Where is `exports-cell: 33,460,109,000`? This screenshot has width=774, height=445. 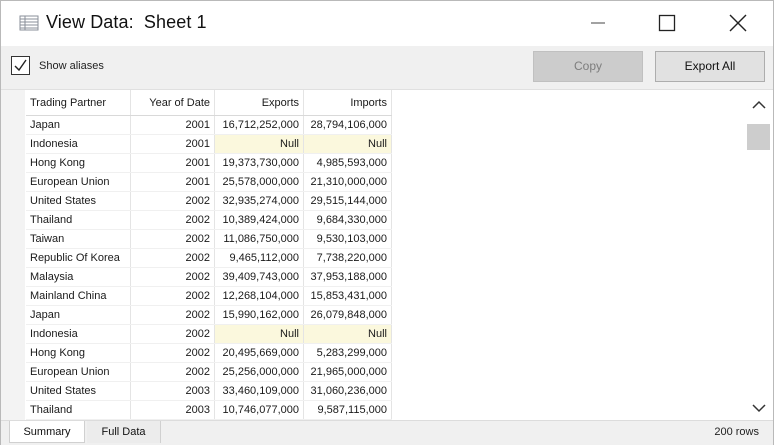 exports-cell: 33,460,109,000 is located at coordinates (259, 391).